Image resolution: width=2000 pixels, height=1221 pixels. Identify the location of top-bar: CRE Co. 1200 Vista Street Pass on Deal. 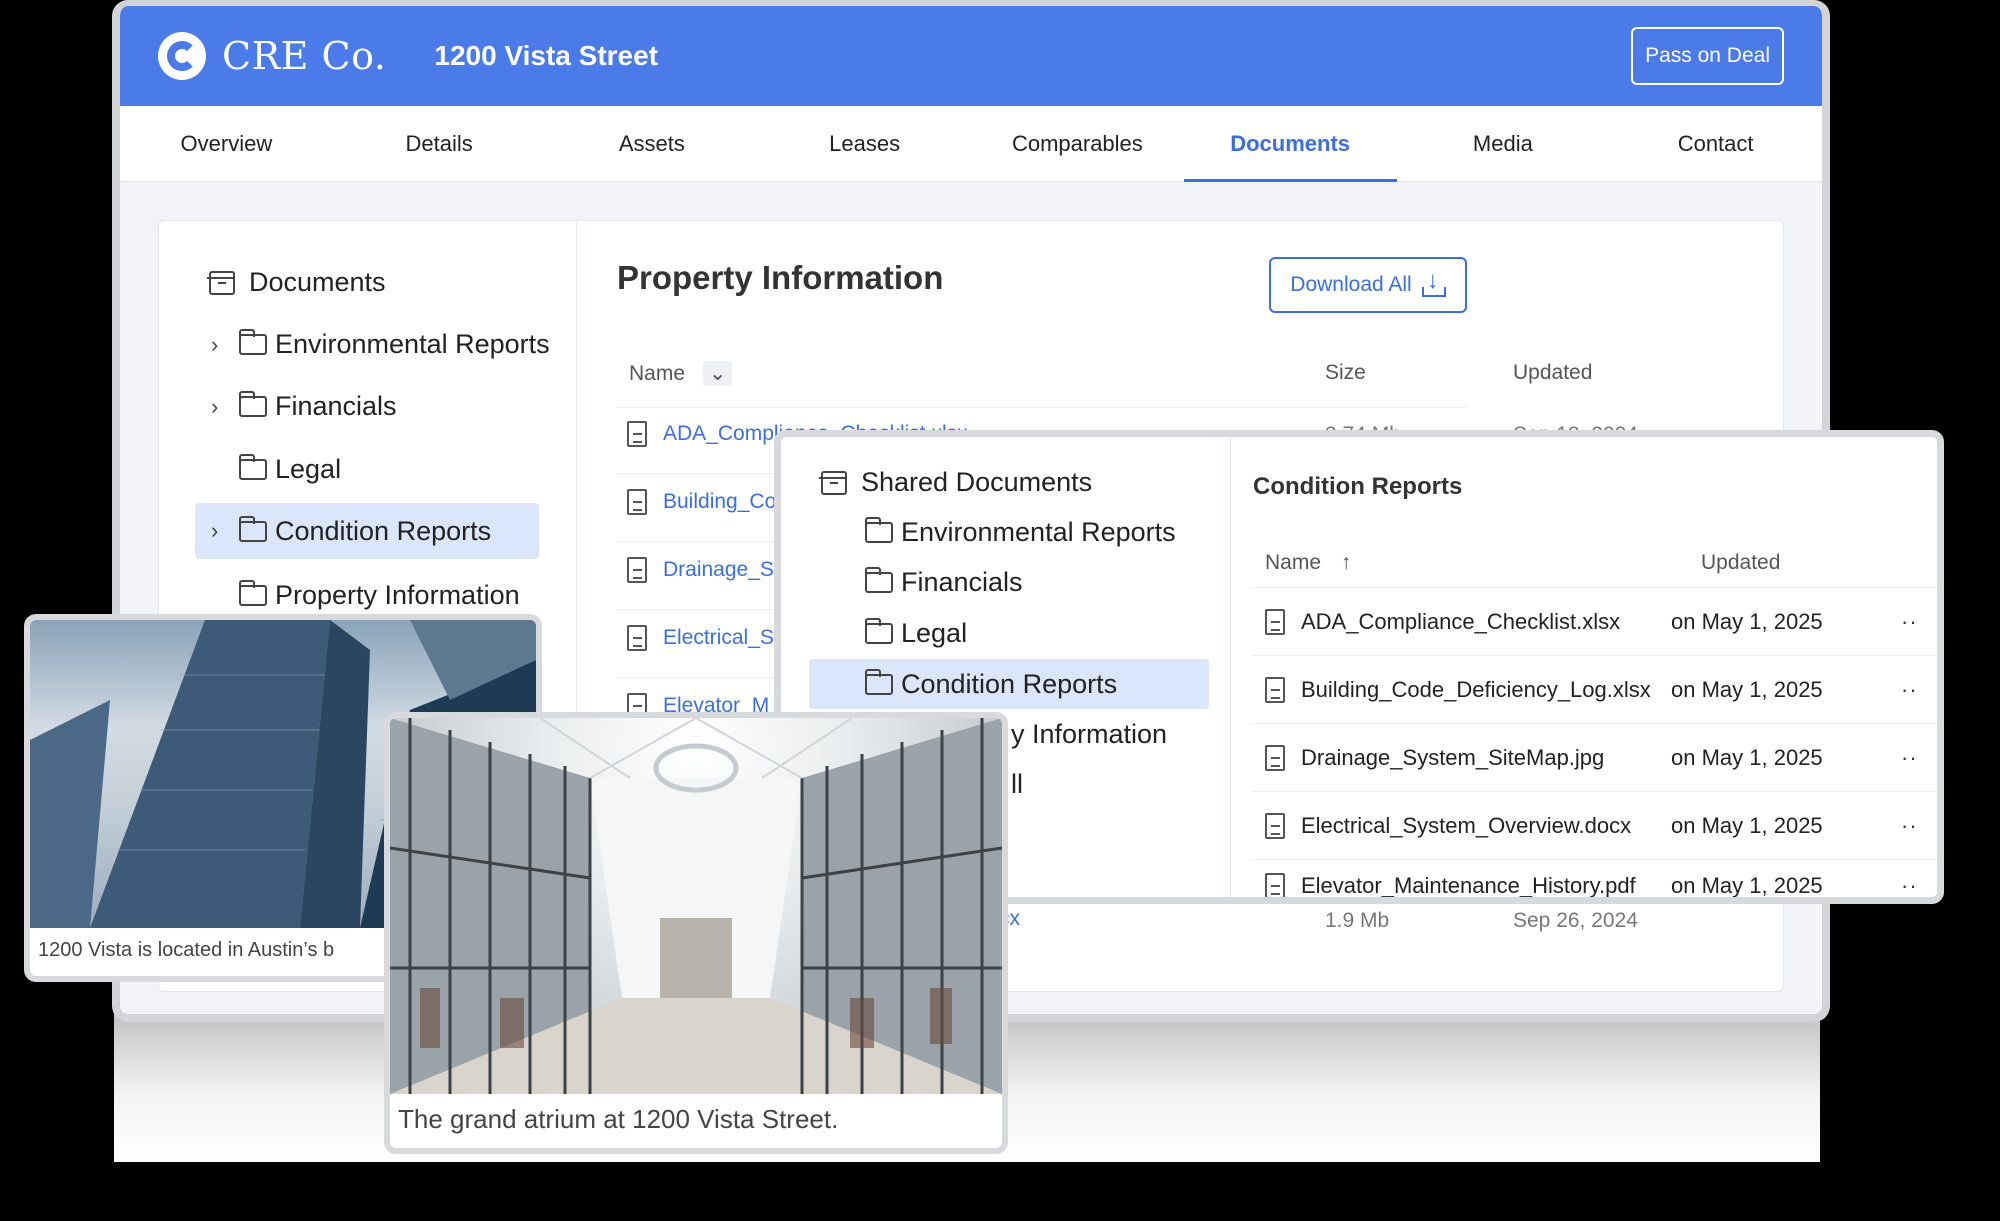
(971, 56).